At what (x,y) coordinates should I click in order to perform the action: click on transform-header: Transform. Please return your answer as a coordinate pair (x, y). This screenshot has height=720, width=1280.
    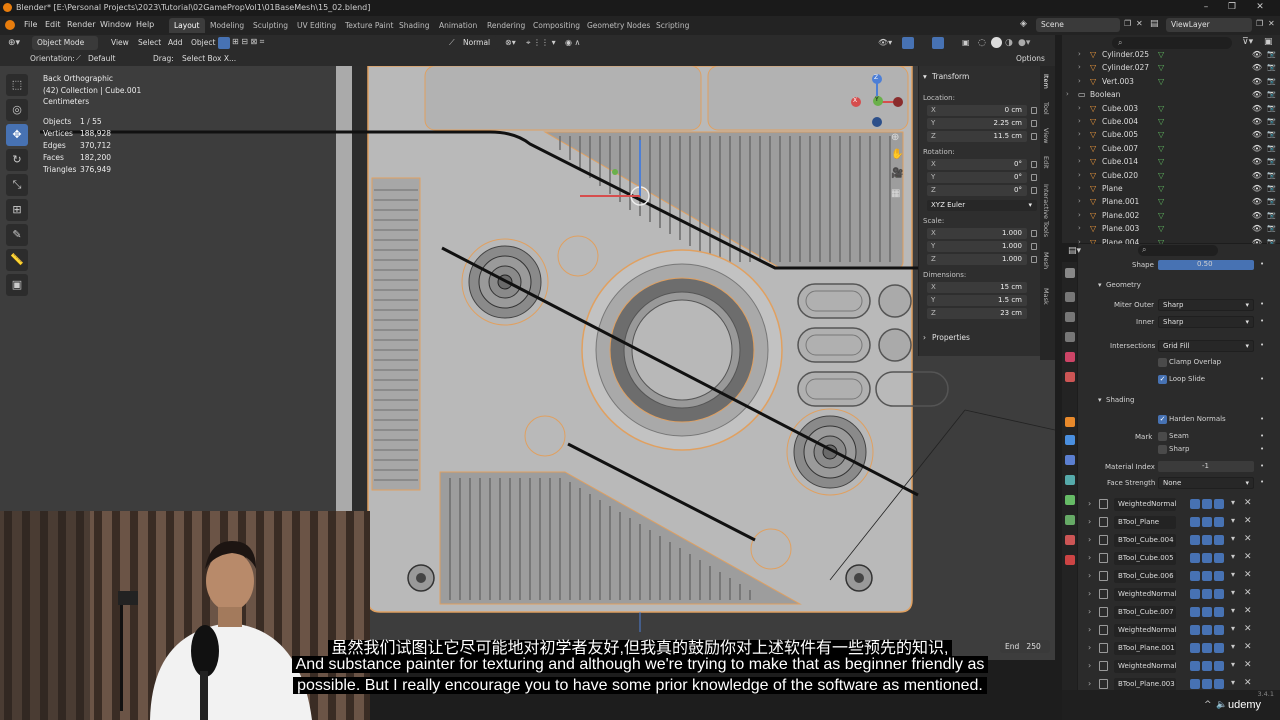
    Looking at the image, I should click on (950, 76).